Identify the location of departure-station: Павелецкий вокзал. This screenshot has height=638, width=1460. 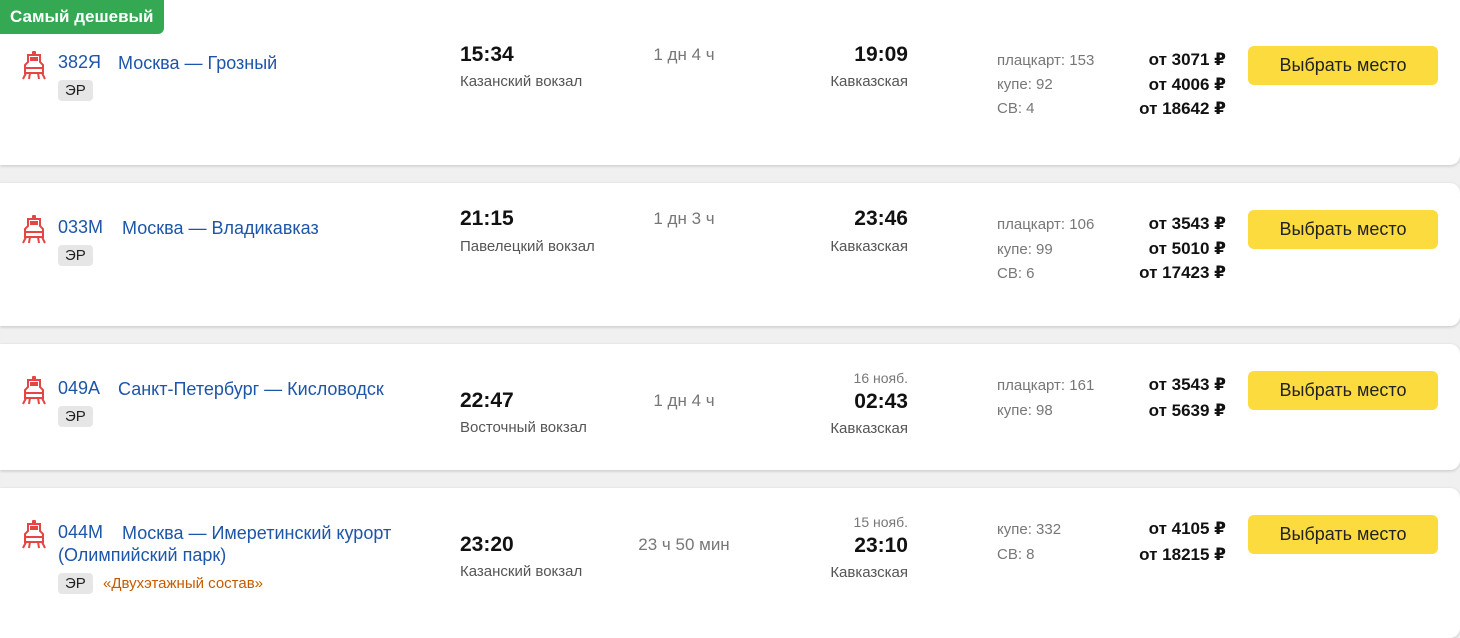
(527, 246).